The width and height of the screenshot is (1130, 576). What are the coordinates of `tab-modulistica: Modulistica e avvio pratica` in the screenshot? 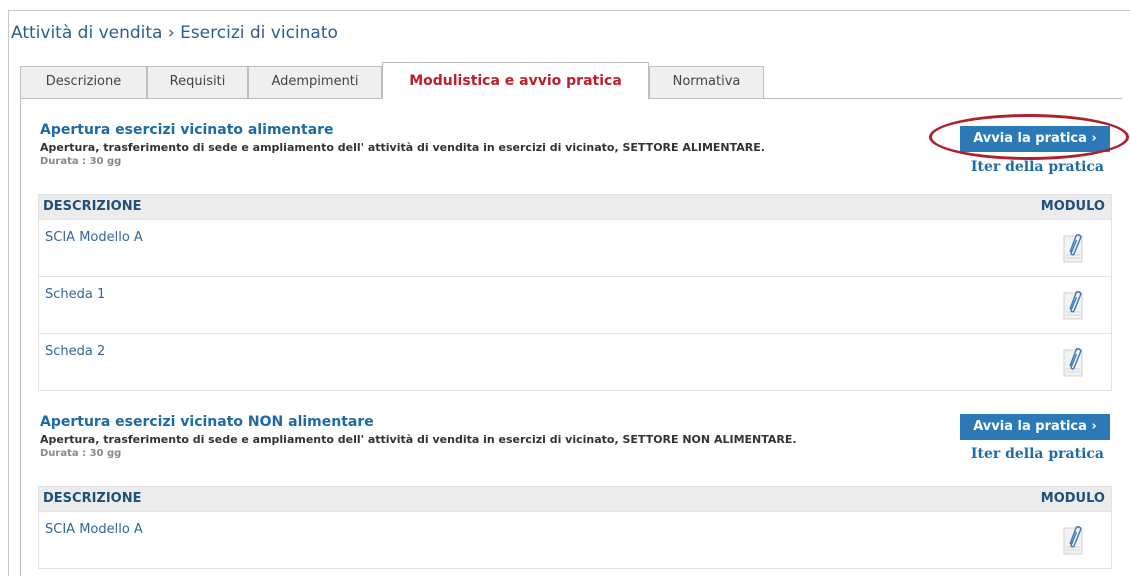 It's located at (515, 80).